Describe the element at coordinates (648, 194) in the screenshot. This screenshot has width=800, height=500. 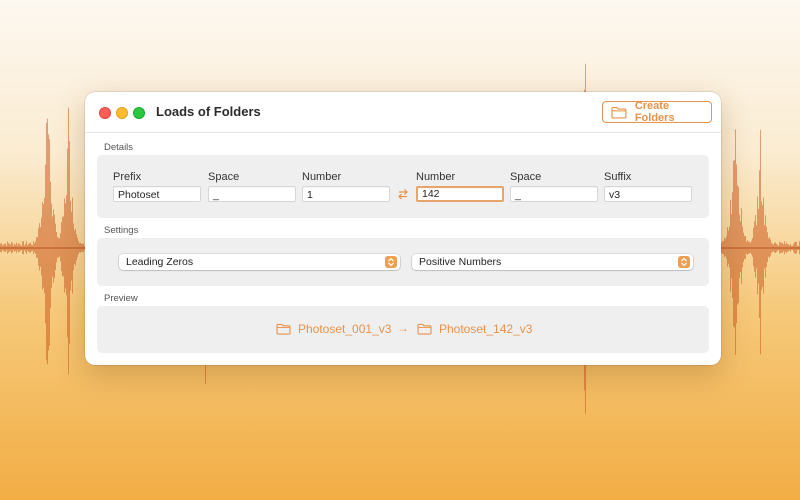
I see `suffix-field: v3` at that location.